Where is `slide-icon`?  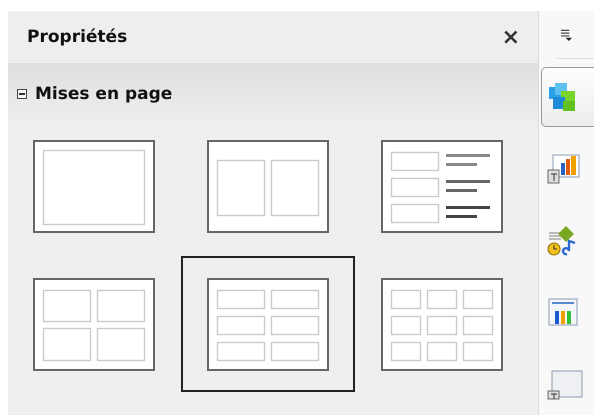
slide-icon is located at coordinates (565, 385).